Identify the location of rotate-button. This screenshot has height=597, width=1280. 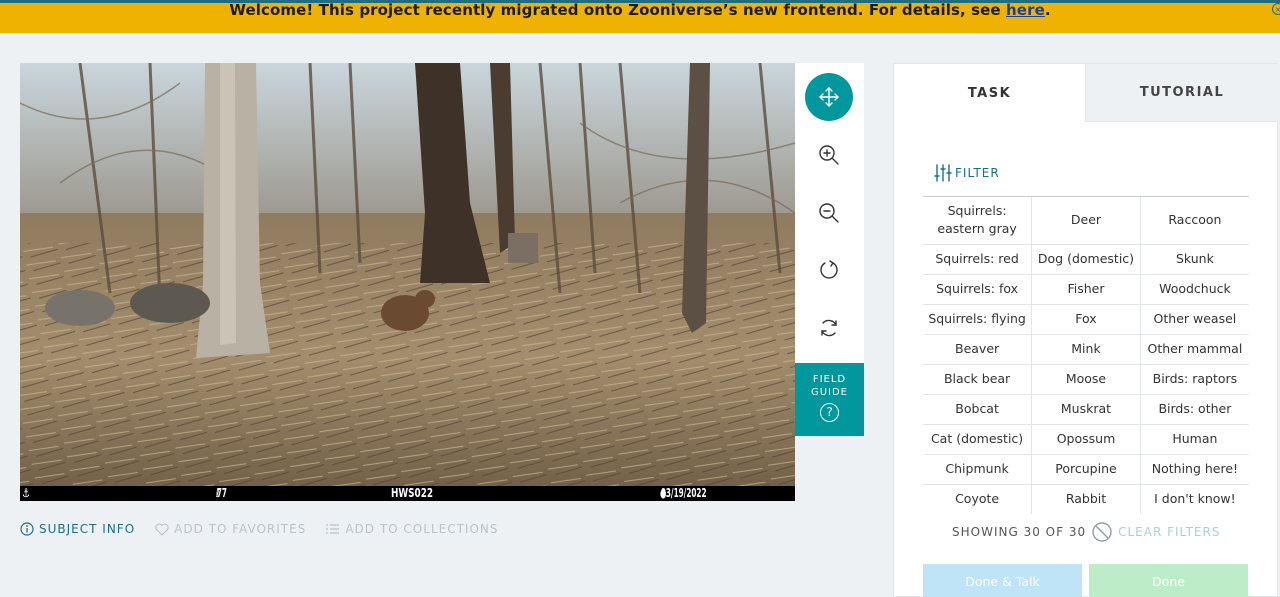
(829, 270).